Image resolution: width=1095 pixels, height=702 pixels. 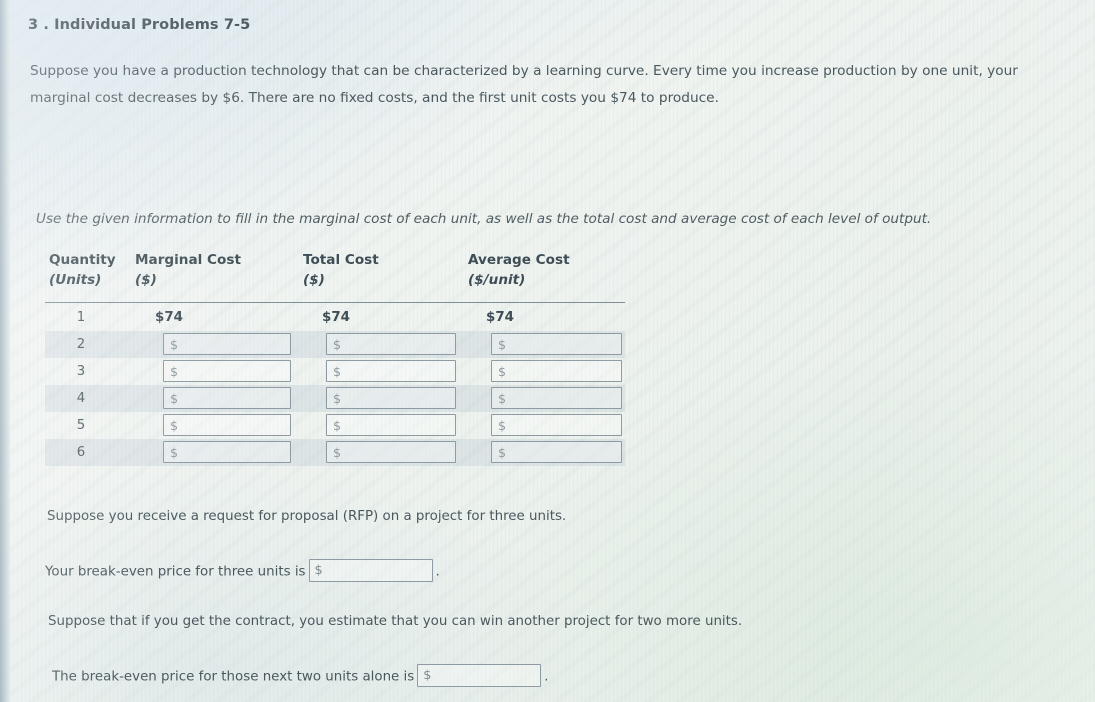 I want to click on table-row: 2 $ $ $, so click(x=335, y=344).